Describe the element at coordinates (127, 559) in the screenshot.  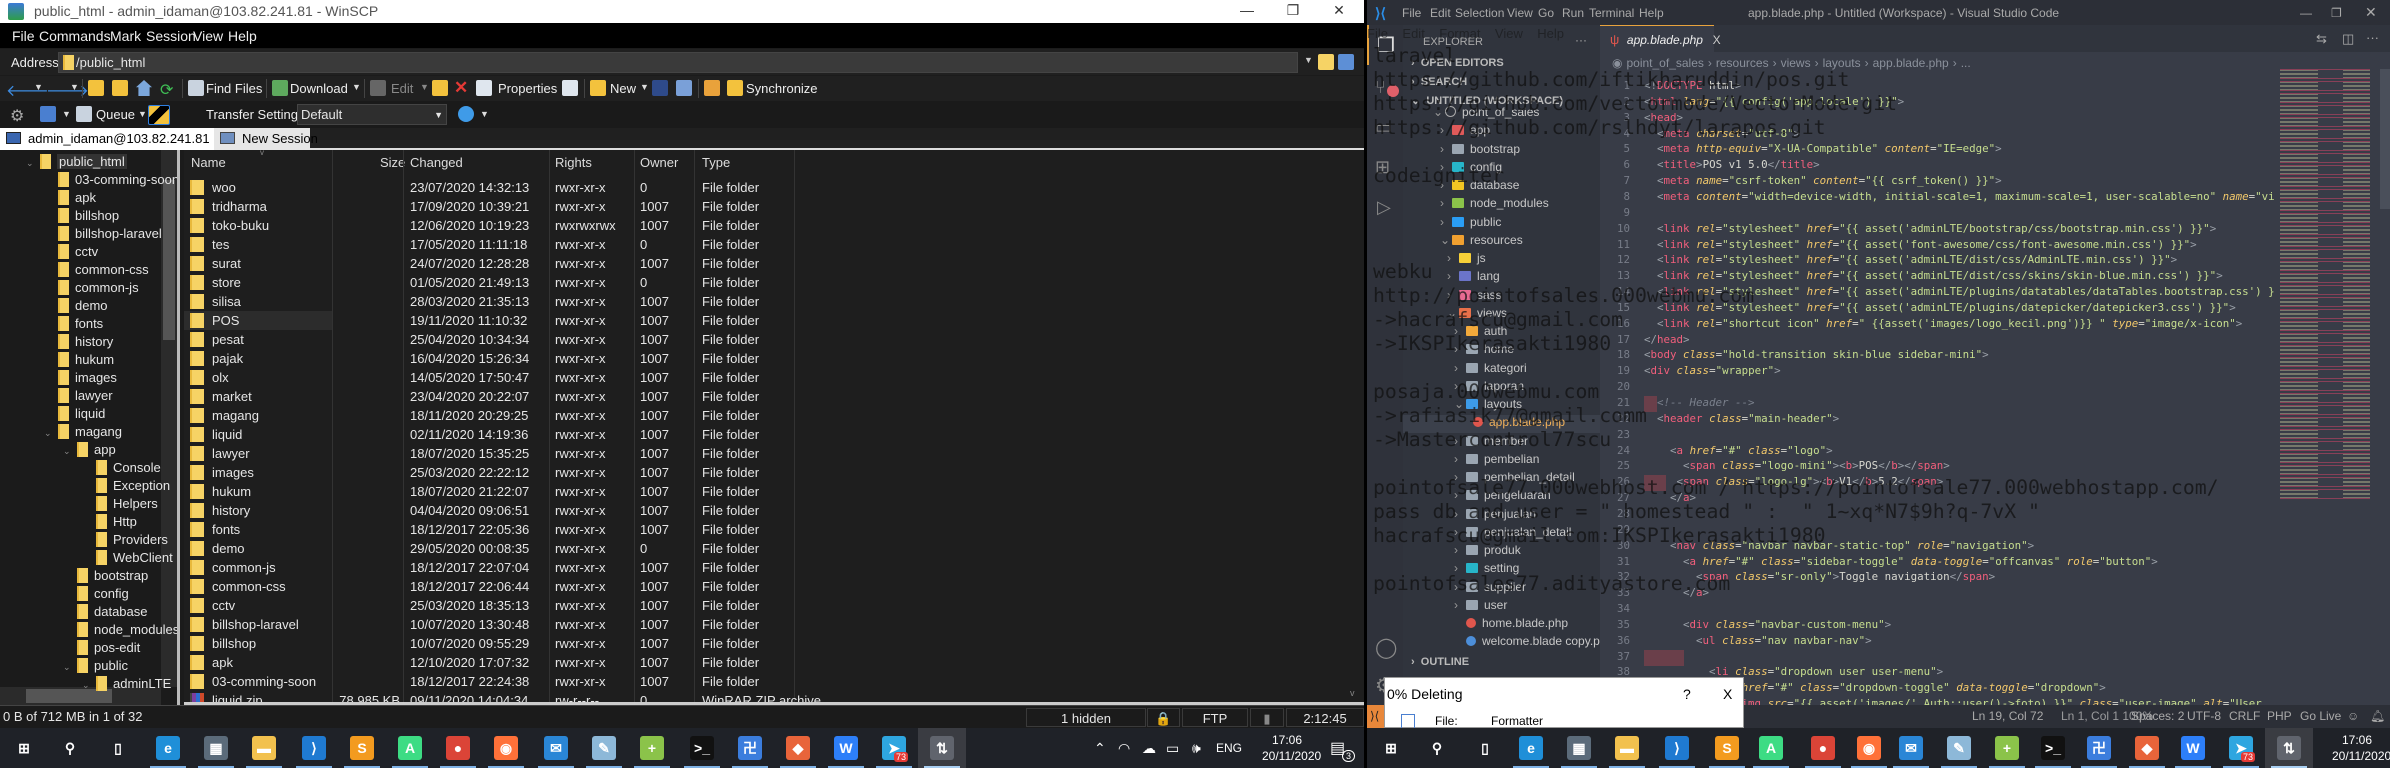
I see `tree-item: WebClient` at that location.